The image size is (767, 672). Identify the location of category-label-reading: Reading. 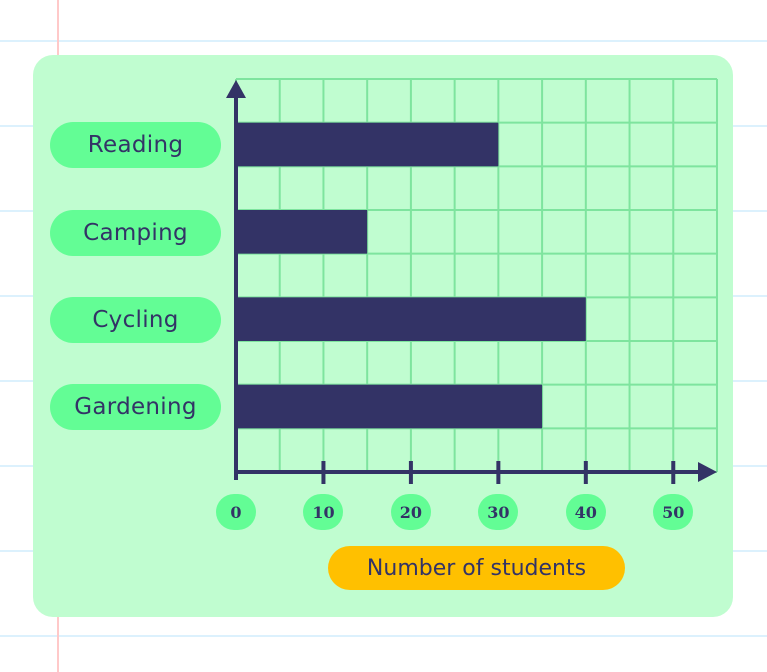
(135, 145).